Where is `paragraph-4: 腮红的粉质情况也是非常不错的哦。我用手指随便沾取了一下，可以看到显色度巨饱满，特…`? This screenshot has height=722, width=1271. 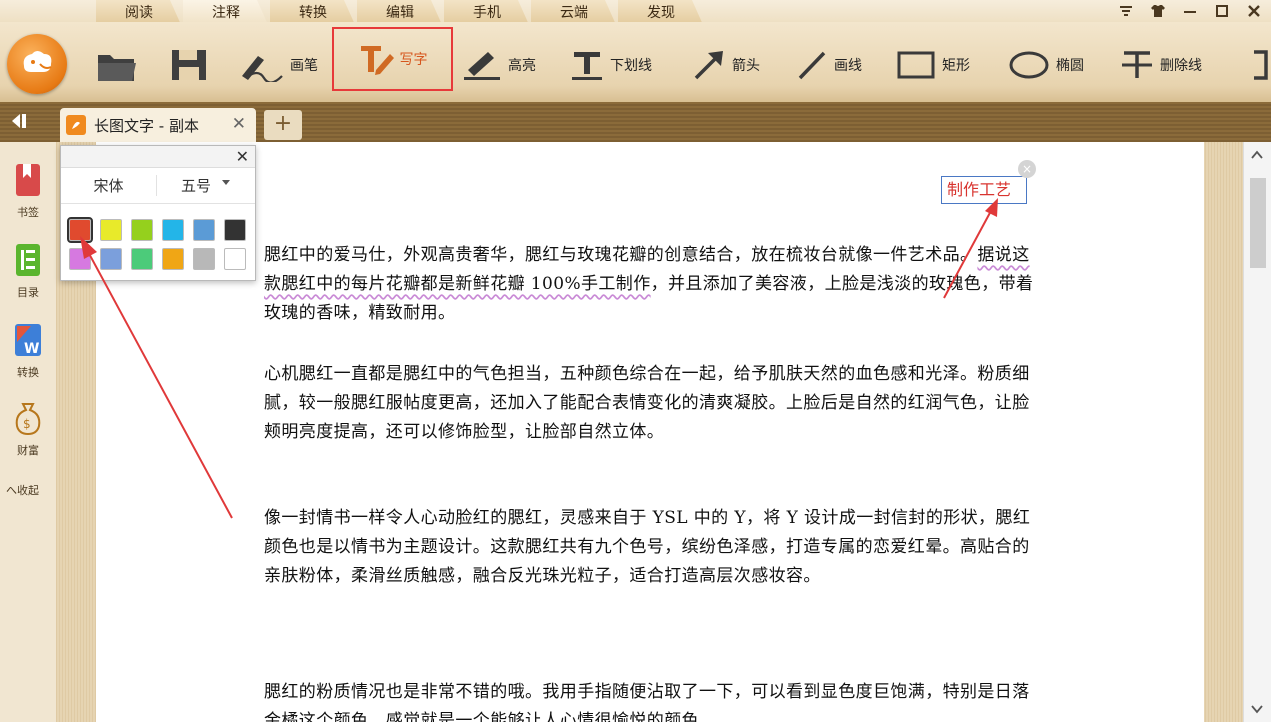
paragraph-4: 腮红的粉质情况也是非常不错的哦。我用手指随便沾取了一下，可以看到显色度巨饱满，特… is located at coordinates (647, 702).